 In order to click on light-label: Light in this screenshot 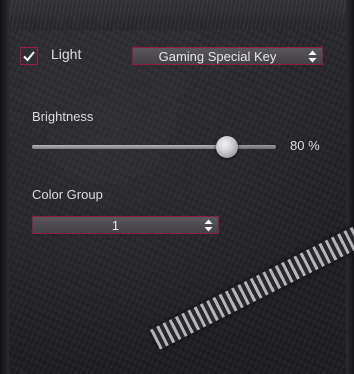, I will do `click(66, 54)`.